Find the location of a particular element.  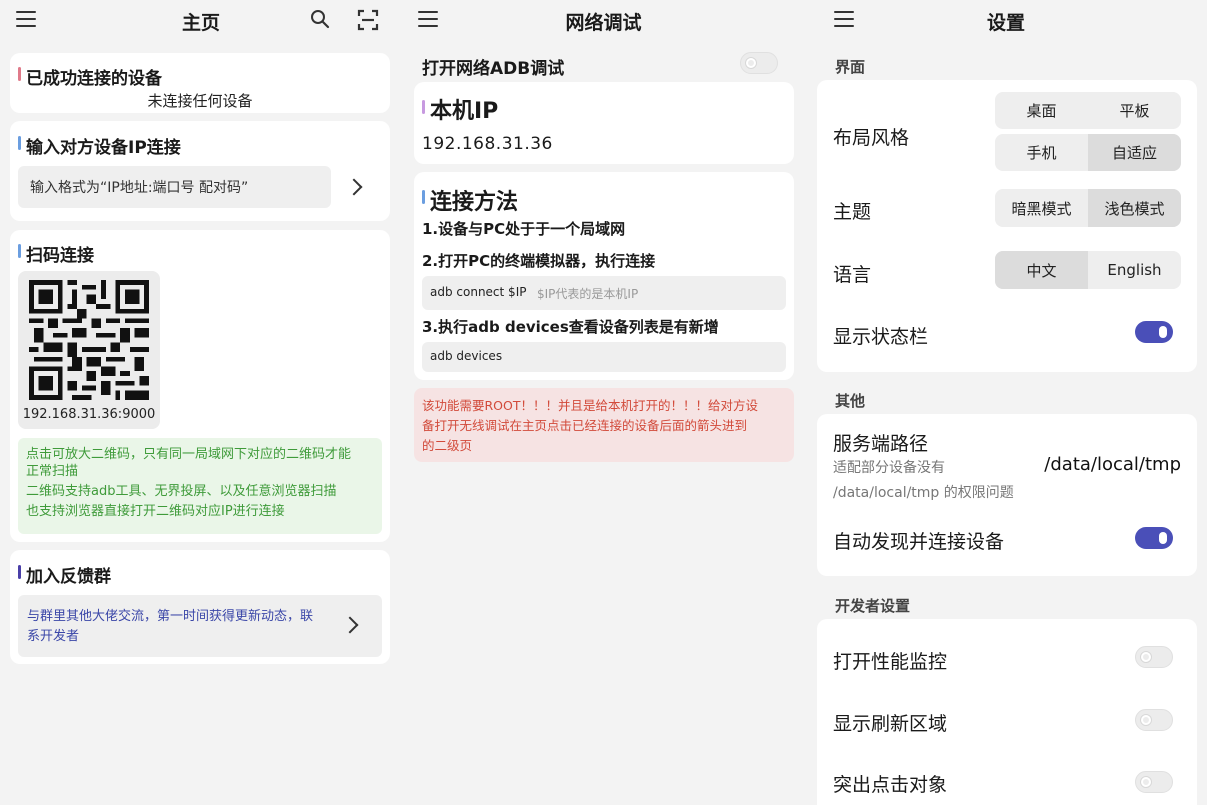

server-path-label: 服务端路径 is located at coordinates (881, 444).